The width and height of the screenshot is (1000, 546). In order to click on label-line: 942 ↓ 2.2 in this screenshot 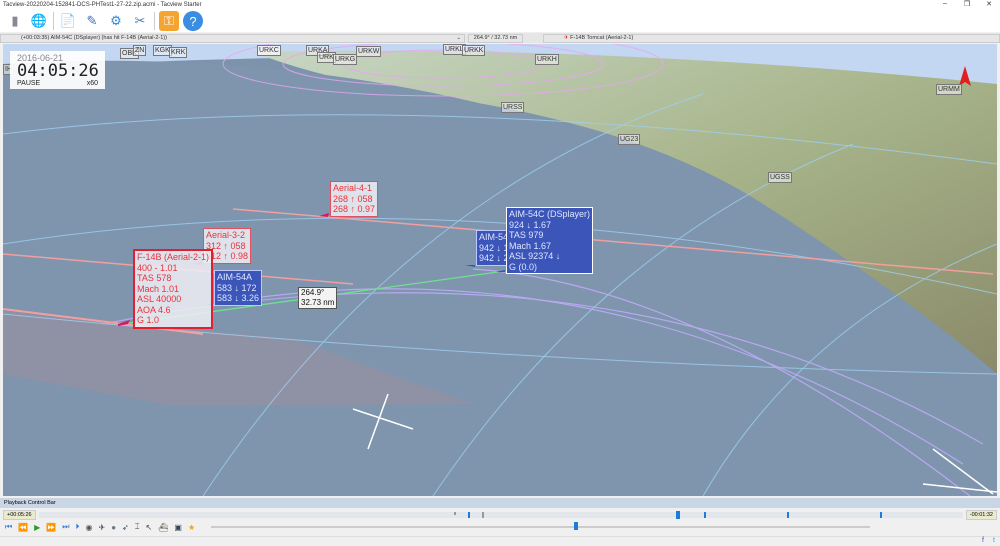, I will do `click(493, 258)`.